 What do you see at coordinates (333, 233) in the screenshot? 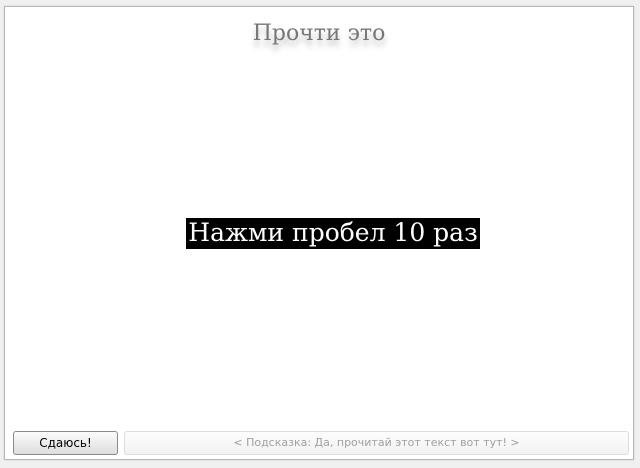
I see `instruction-text: Нажми пробел 10 раз` at bounding box center [333, 233].